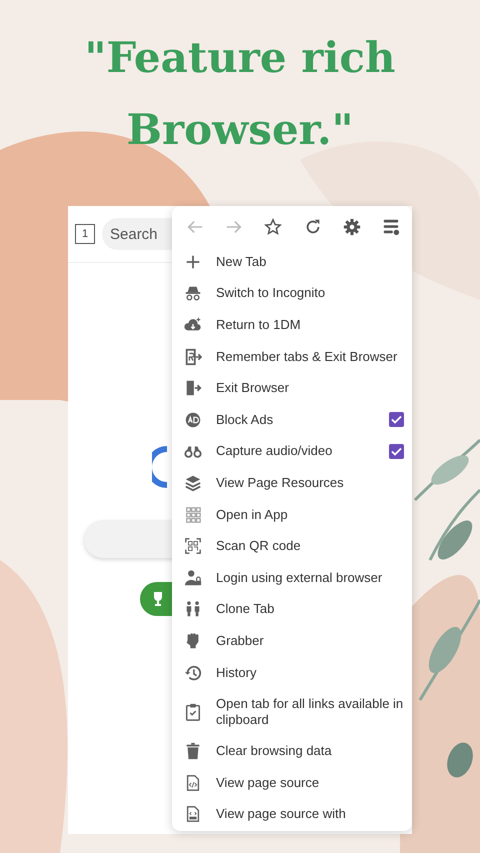 Image resolution: width=480 pixels, height=853 pixels. Describe the element at coordinates (193, 419) in the screenshot. I see `ad-block-icon` at that location.